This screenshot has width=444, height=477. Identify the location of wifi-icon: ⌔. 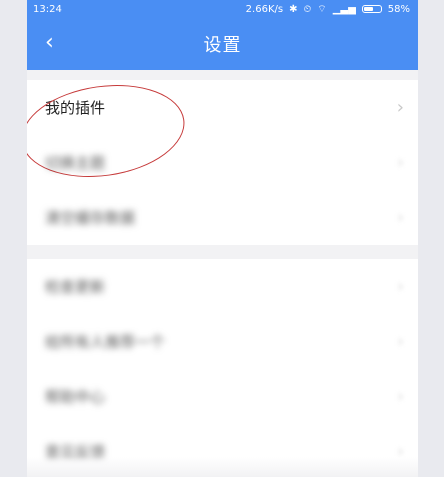
(322, 9).